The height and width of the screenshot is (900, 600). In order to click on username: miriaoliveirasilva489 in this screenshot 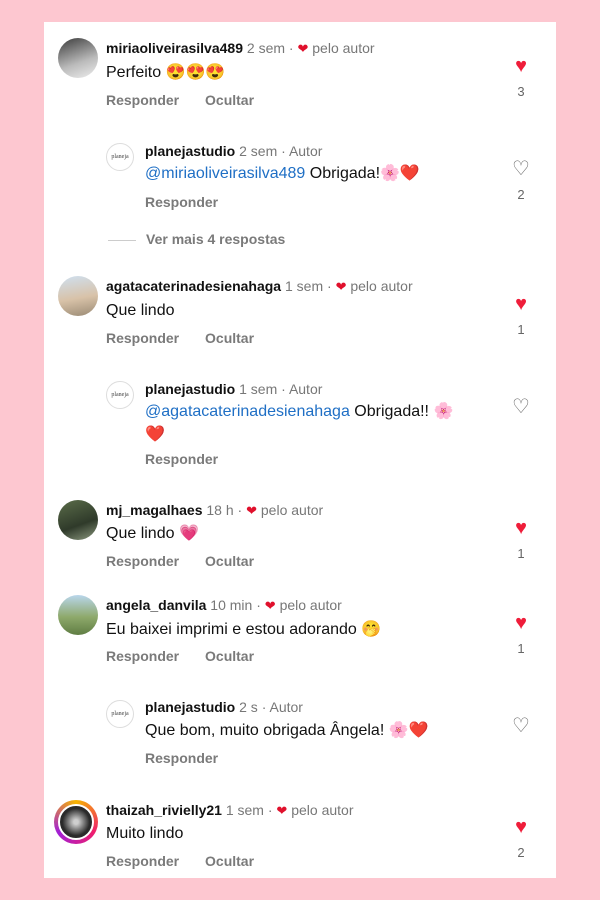, I will do `click(174, 48)`.